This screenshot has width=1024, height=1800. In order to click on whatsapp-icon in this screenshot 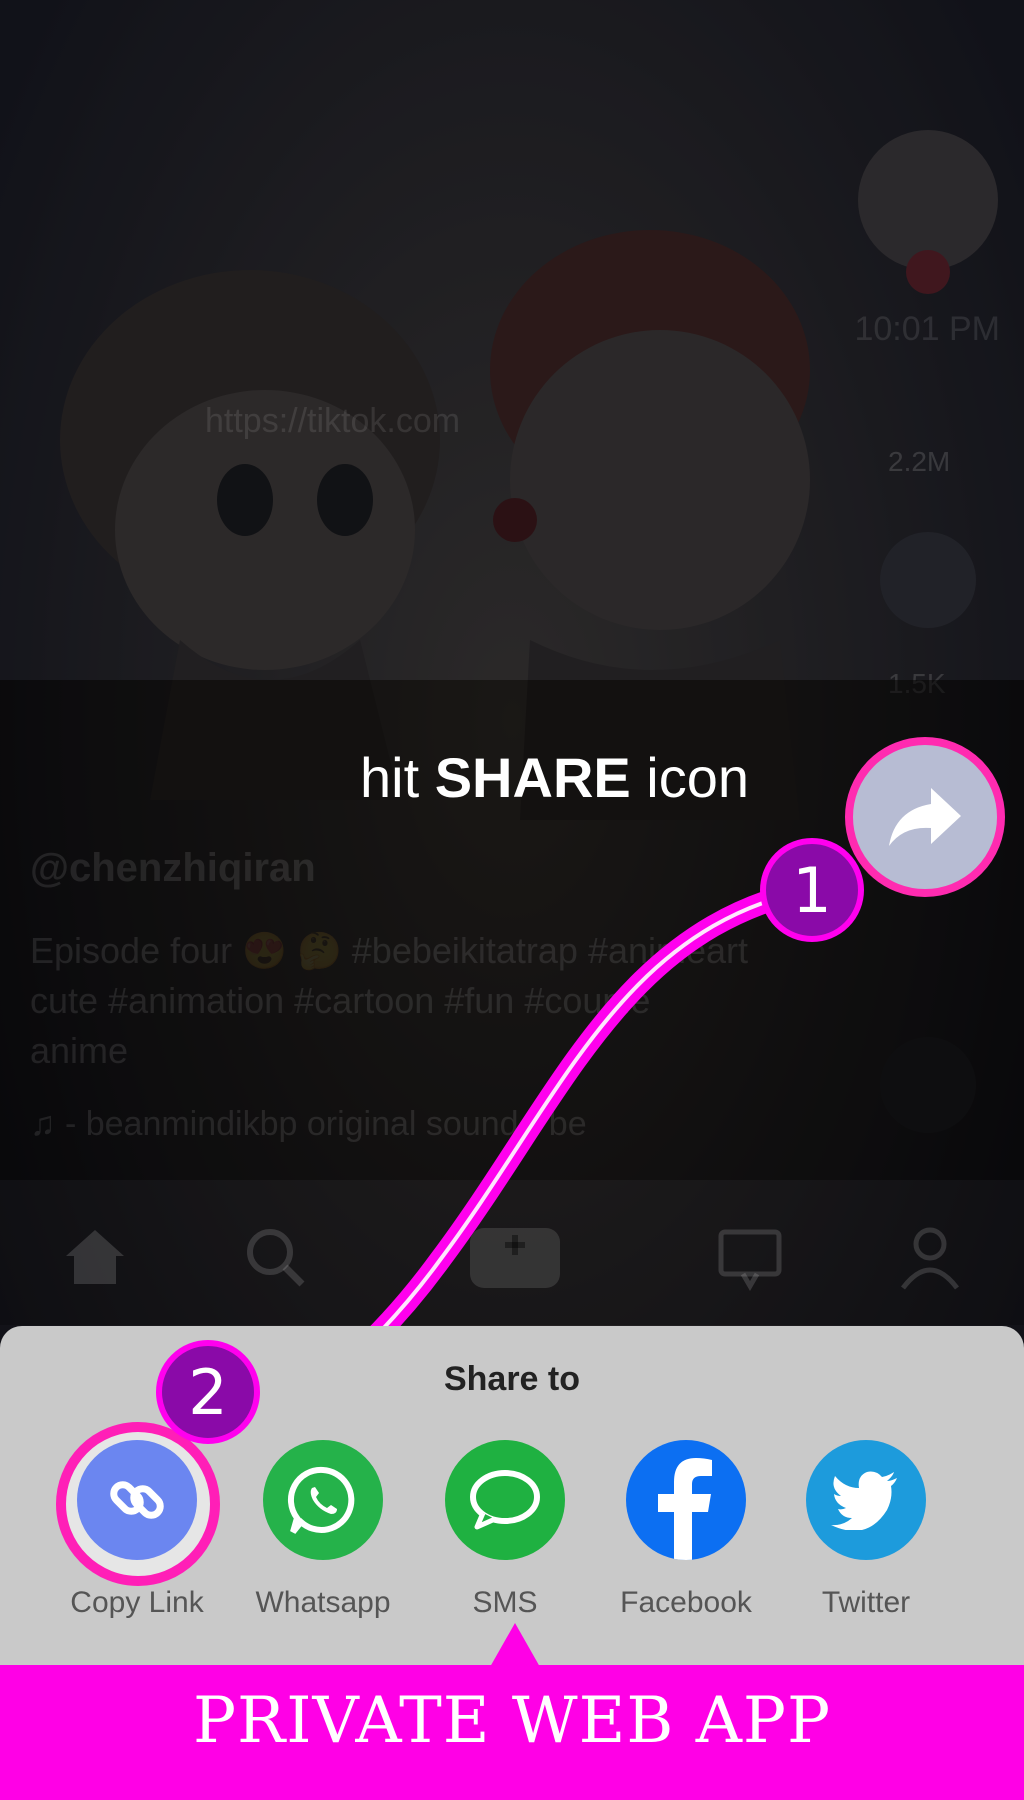, I will do `click(323, 1500)`.